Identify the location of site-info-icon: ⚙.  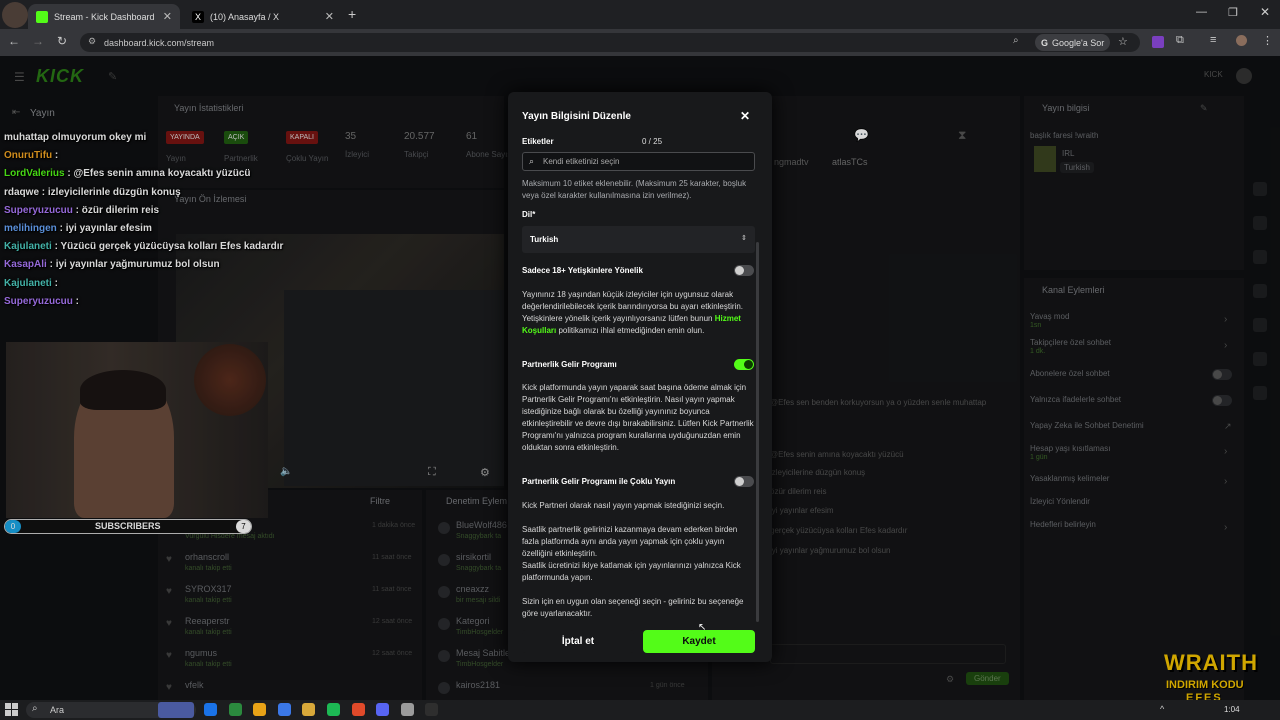
(92, 41).